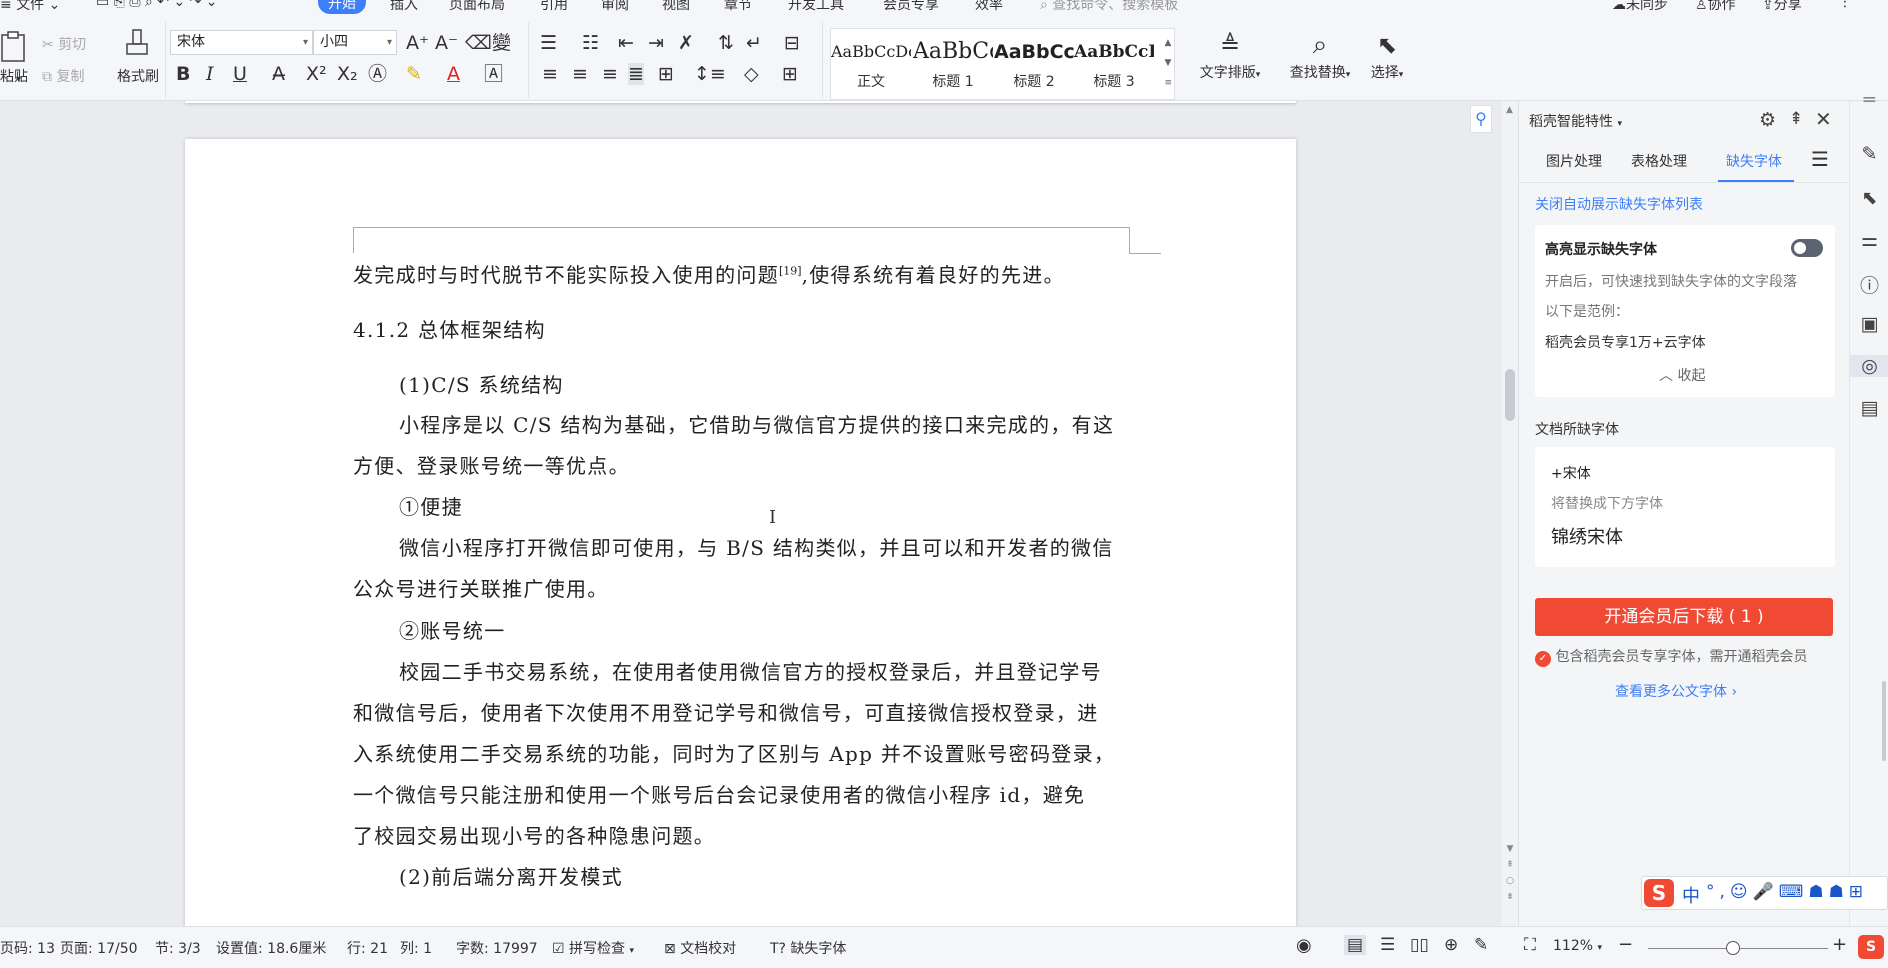 Image resolution: width=1888 pixels, height=968 pixels. I want to click on cut-button: ✂ 剪切, so click(64, 44).